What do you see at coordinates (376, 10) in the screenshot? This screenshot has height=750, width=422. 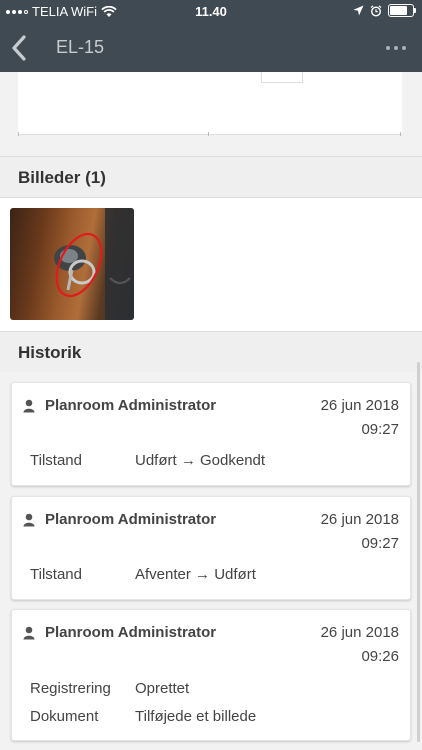 I see `alarm-icon` at bounding box center [376, 10].